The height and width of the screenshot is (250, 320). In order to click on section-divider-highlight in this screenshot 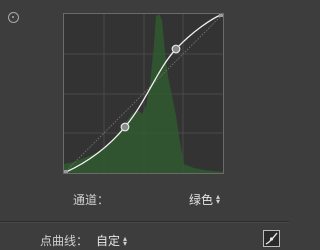, I will do `click(144, 222)`.